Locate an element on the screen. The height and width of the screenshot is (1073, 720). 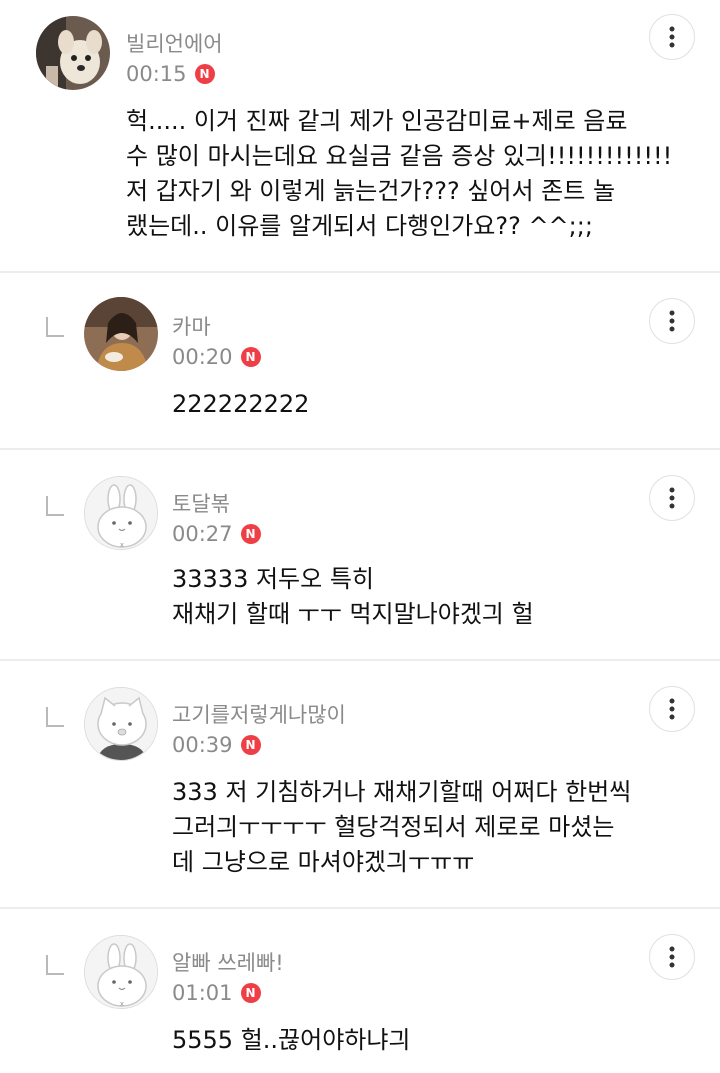
comment-meta: 00:15 N is located at coordinates (170, 74).